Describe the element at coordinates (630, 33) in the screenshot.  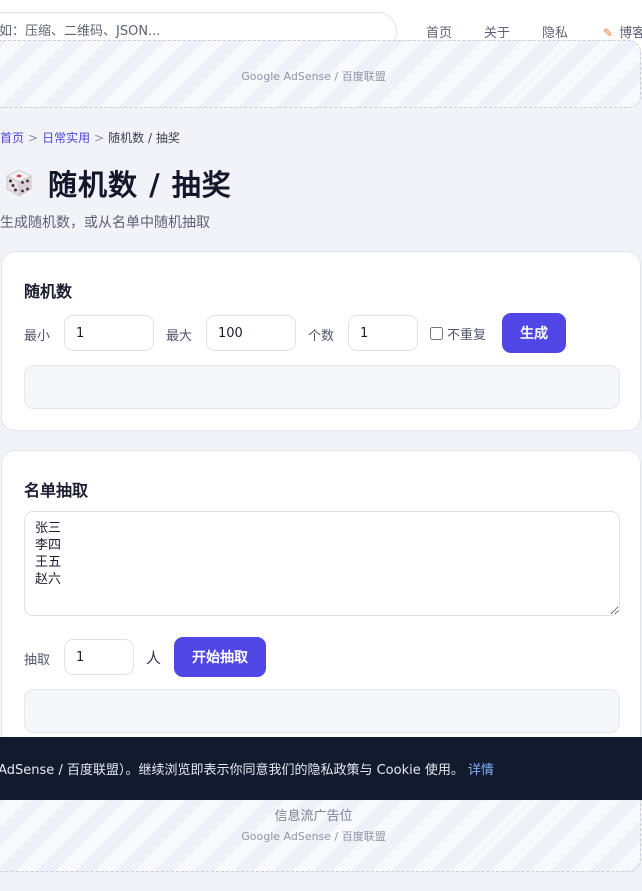
I see `nav-blog-label: 博客` at that location.